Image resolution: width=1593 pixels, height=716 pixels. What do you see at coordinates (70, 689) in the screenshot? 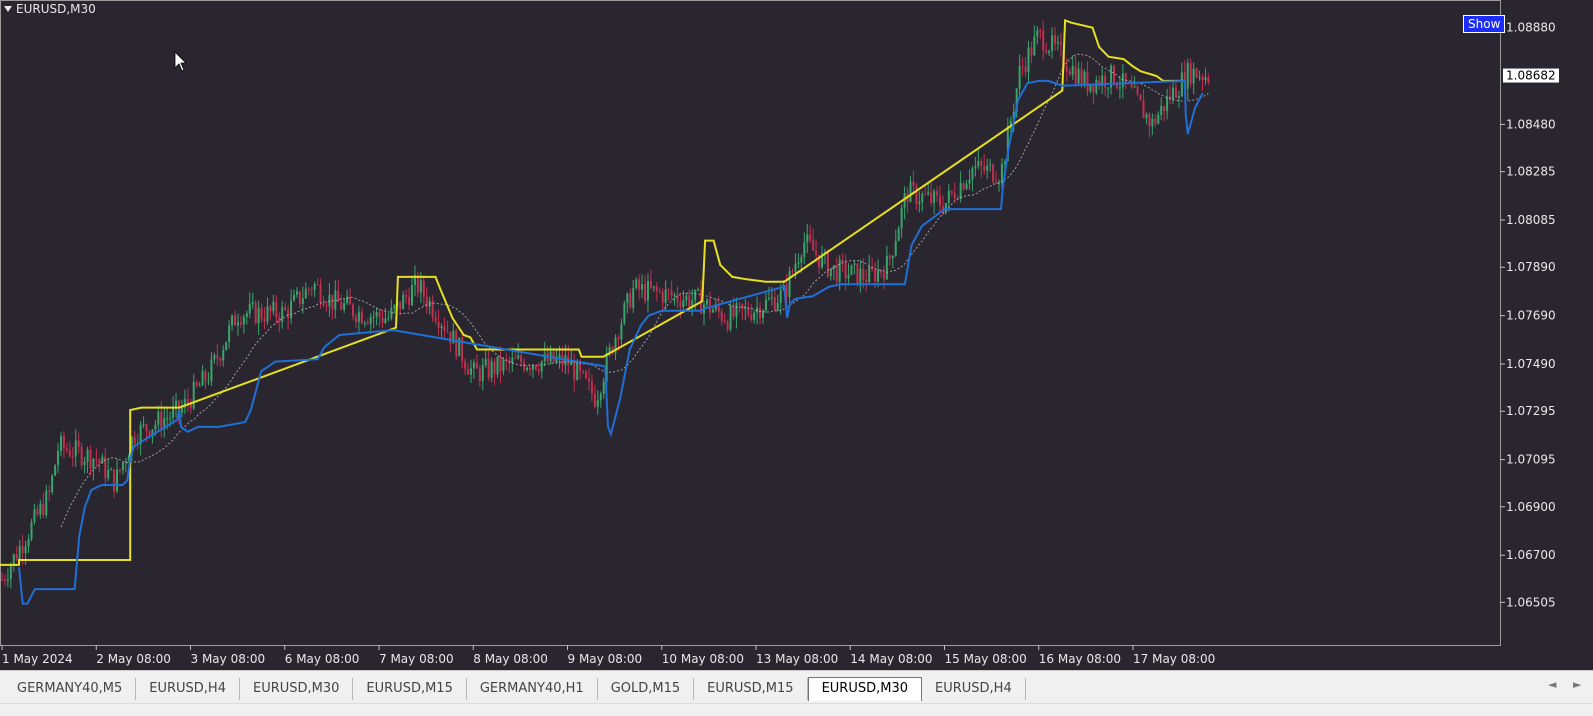
I see `tab-germany40-m5: GERMANY40,M5` at bounding box center [70, 689].